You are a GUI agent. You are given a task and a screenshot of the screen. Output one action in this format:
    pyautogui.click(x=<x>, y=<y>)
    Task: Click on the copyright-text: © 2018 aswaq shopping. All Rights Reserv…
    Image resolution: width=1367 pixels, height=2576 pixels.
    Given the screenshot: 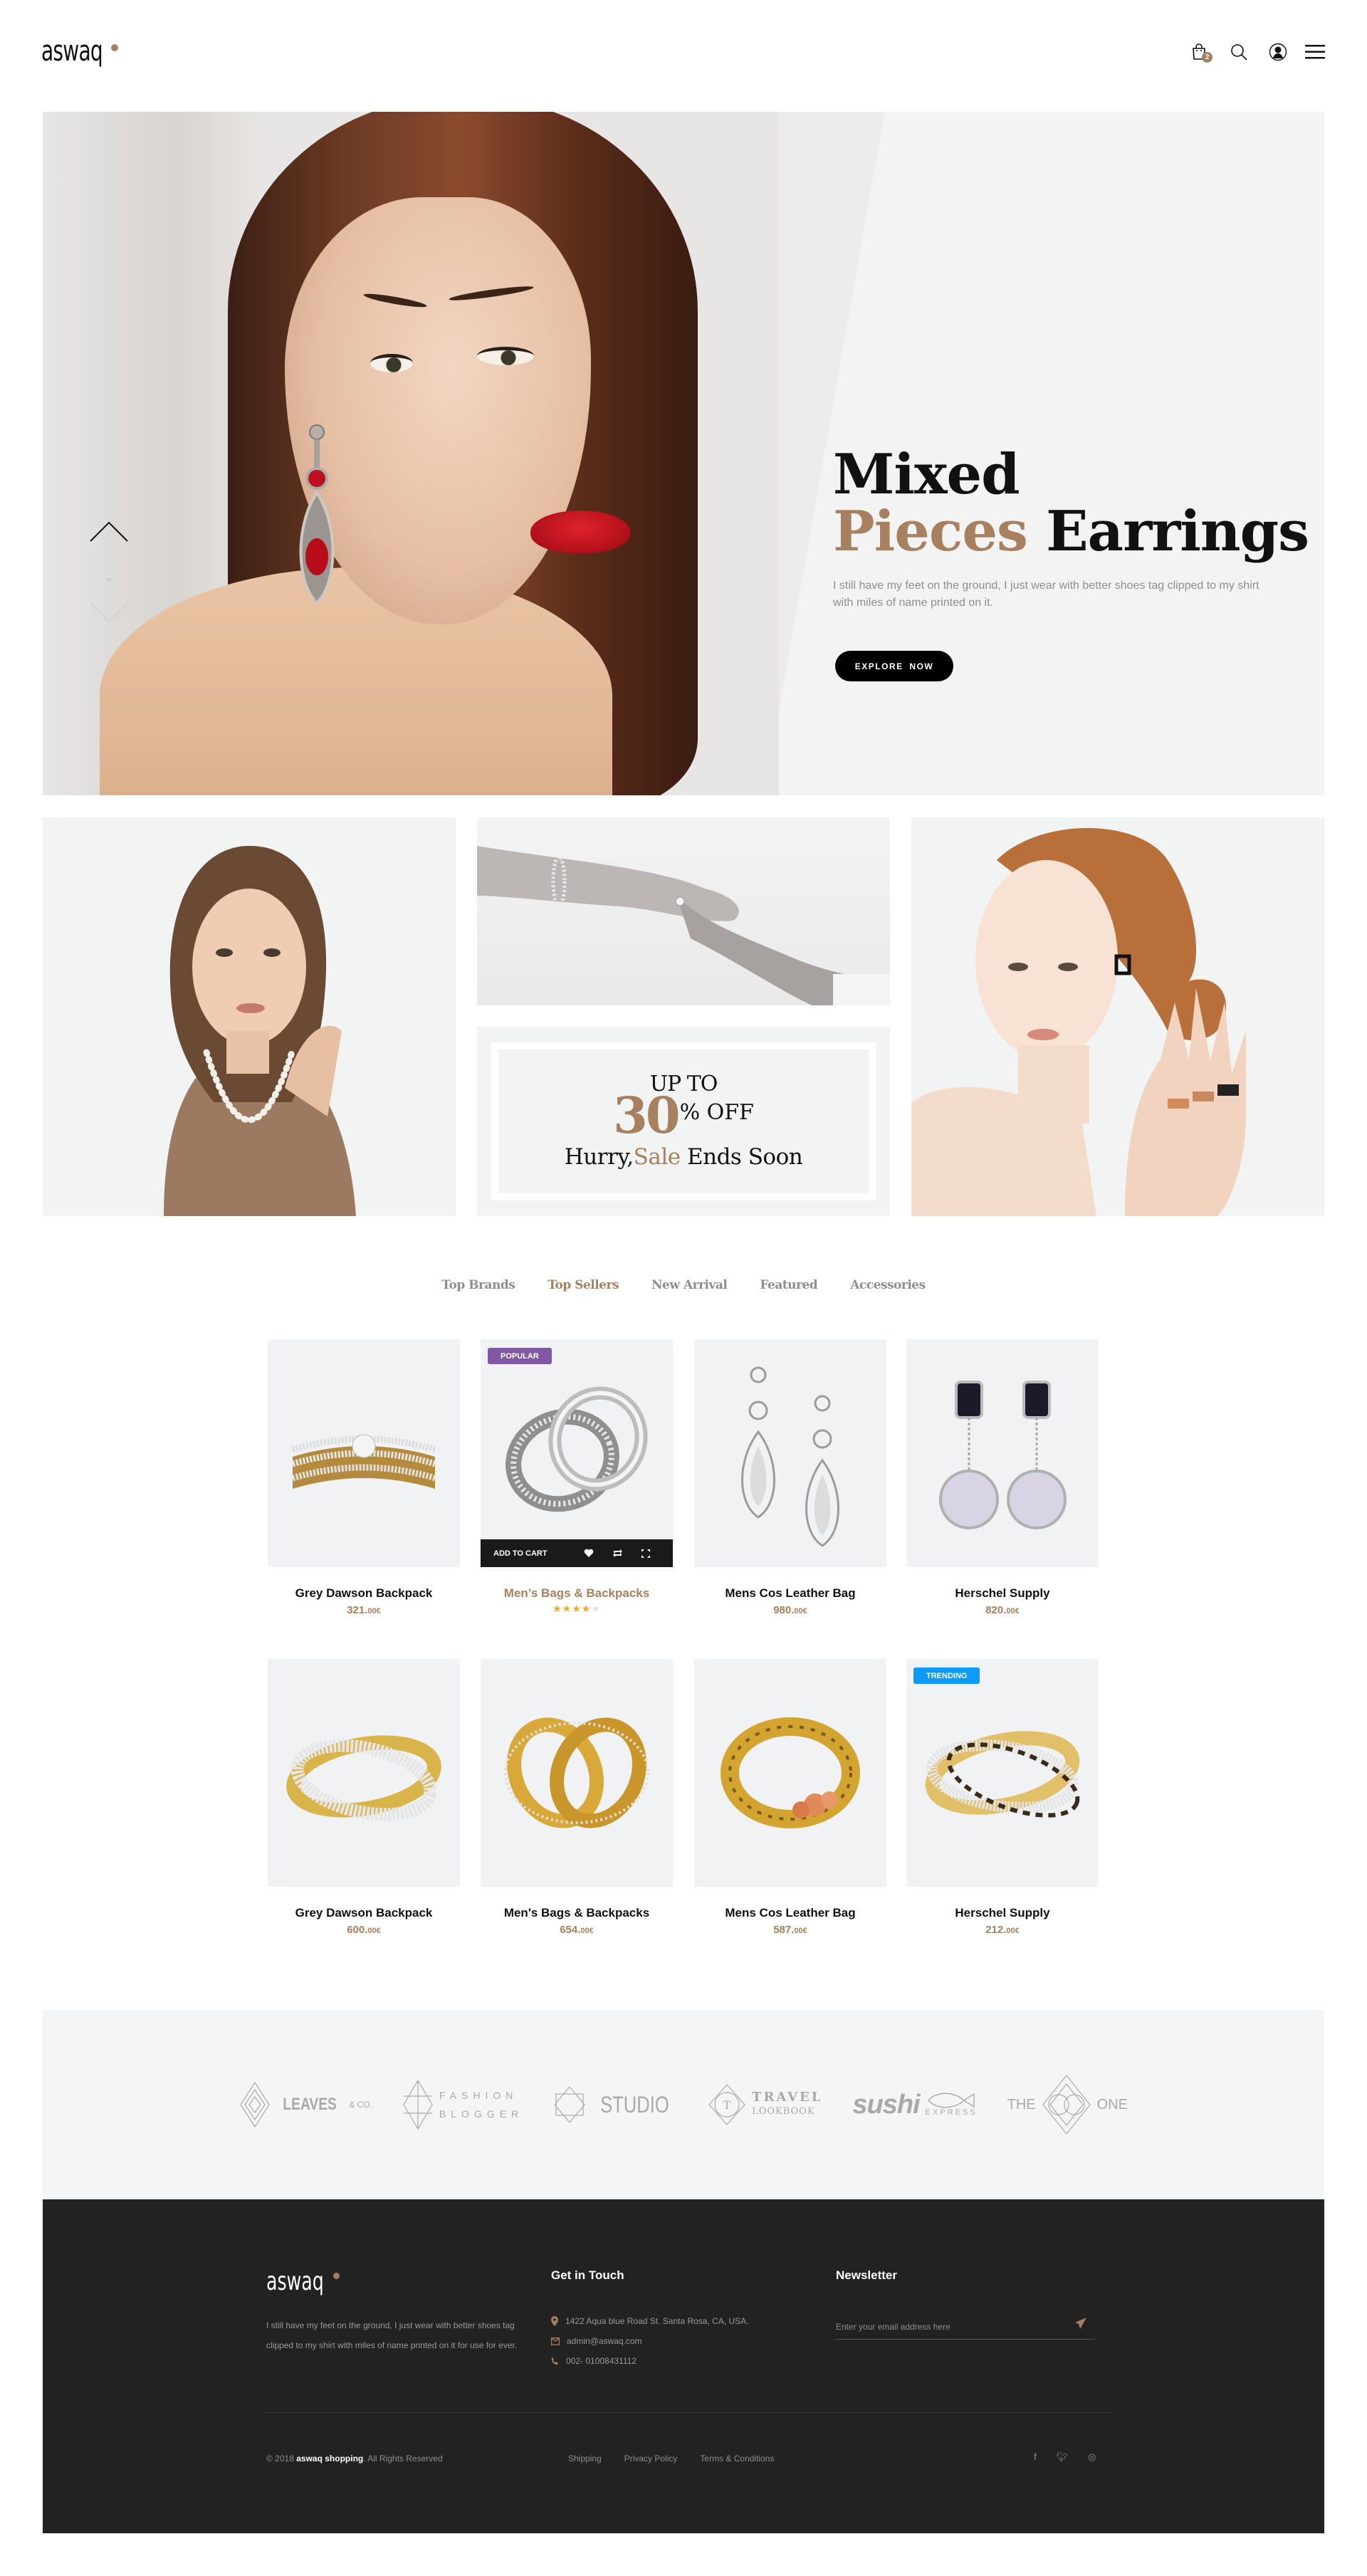 What is the action you would take?
    pyautogui.click(x=354, y=2459)
    